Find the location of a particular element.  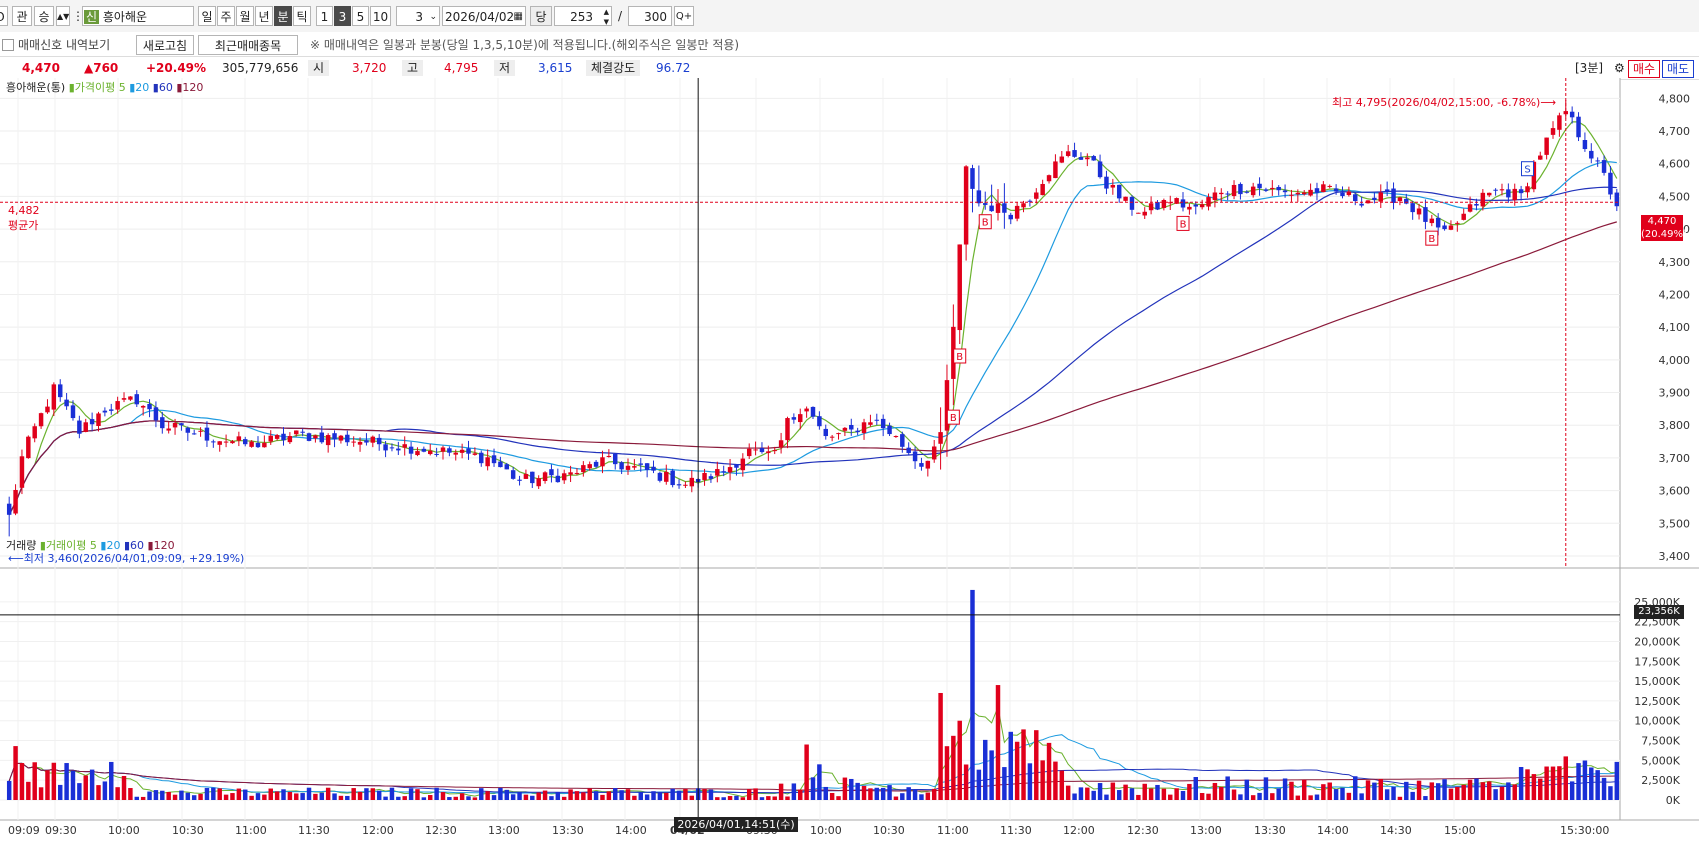

dang-button: 당 is located at coordinates (541, 16).